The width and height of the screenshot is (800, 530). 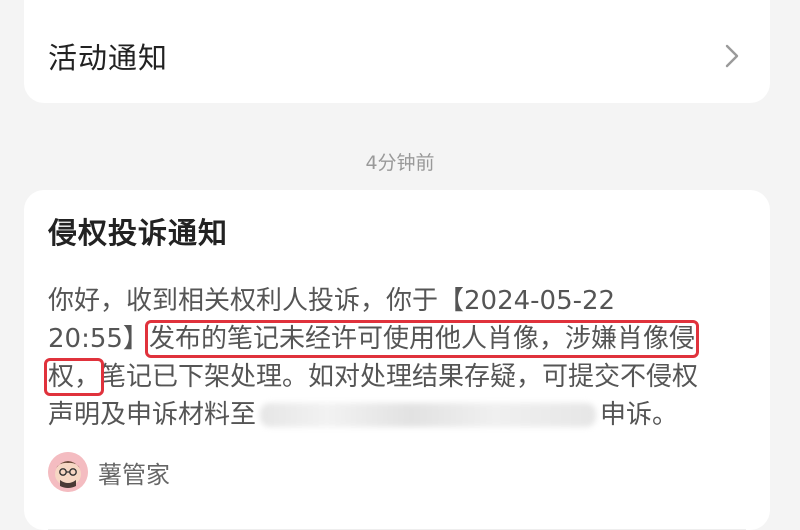 I want to click on highlighted-reason: 发布的笔记未经许可使用他人肖像，涉嫌肖像侵, so click(x=421, y=339).